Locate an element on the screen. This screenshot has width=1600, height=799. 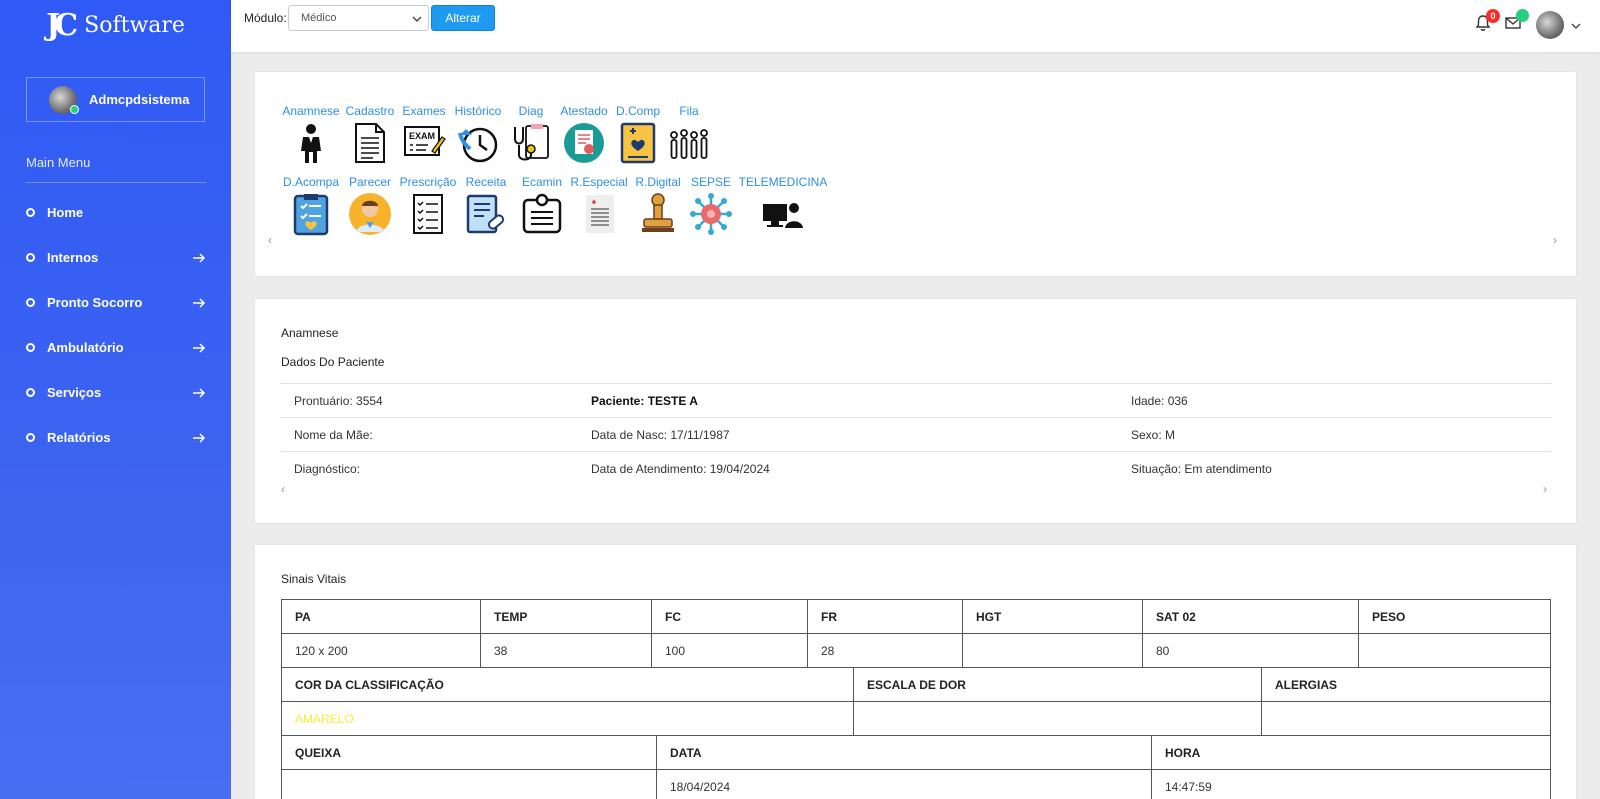
fr-value: 28 is located at coordinates (885, 650).